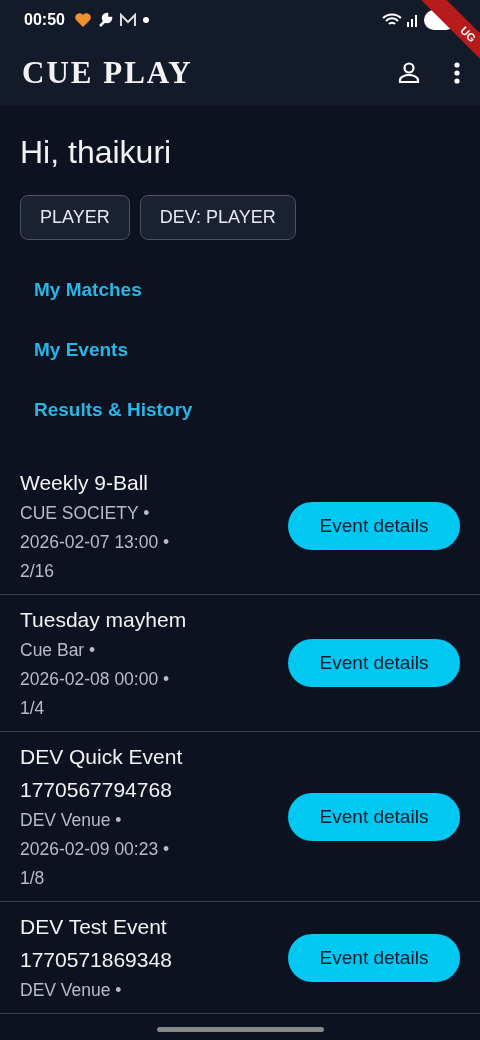  I want to click on status-time: 00:50, so click(44, 20).